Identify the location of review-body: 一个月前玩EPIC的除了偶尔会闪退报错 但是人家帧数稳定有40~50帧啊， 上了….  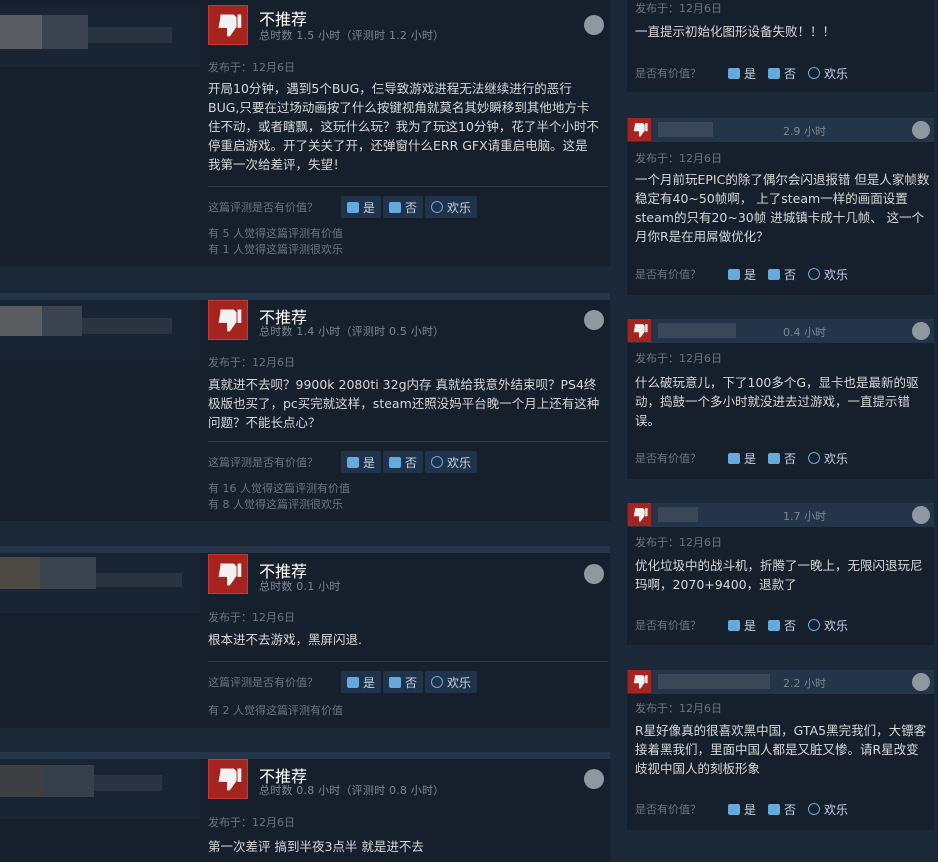
(782, 208).